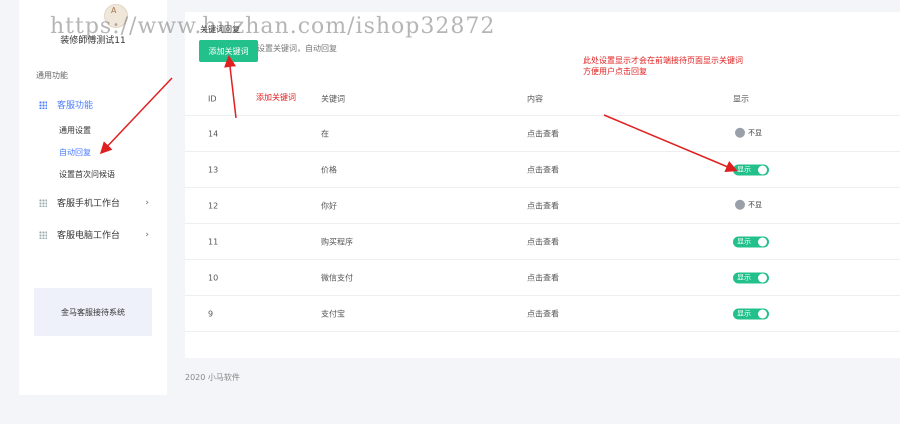 Image resolution: width=900 pixels, height=424 pixels. What do you see at coordinates (211, 313) in the screenshot?
I see `cell-id: 9` at bounding box center [211, 313].